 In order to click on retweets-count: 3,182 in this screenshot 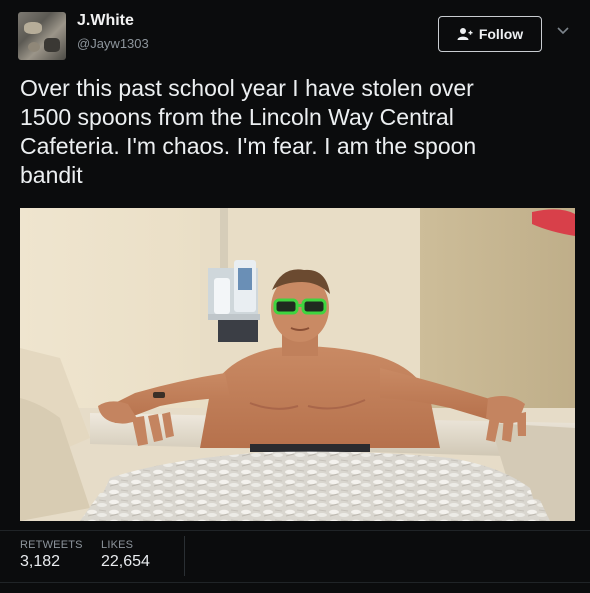, I will do `click(40, 562)`.